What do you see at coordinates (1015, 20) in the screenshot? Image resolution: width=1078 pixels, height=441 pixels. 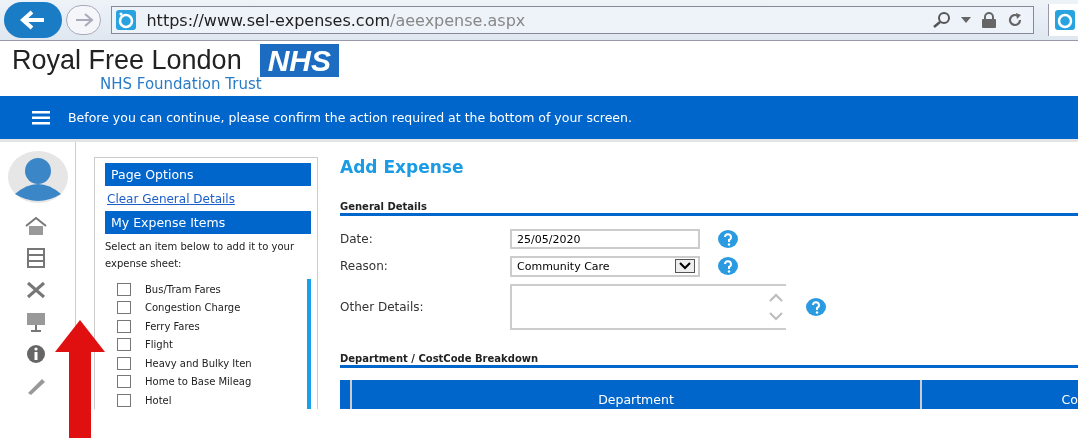 I see `refresh-icon` at bounding box center [1015, 20].